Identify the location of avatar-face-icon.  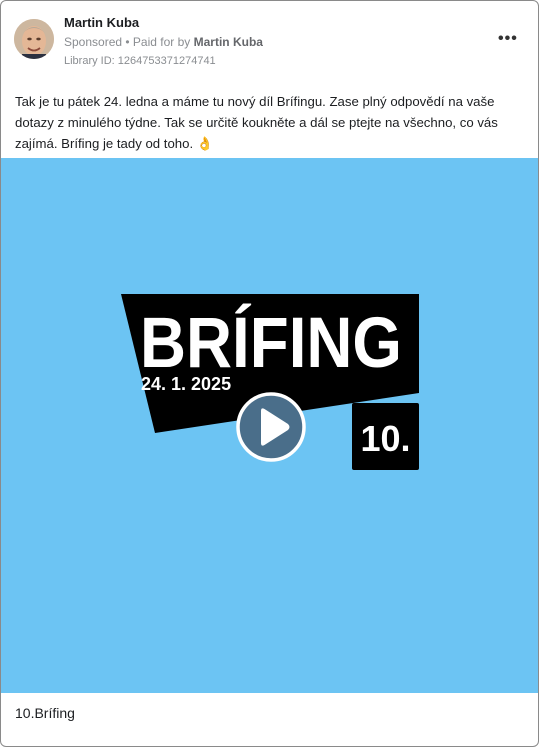
(34, 39).